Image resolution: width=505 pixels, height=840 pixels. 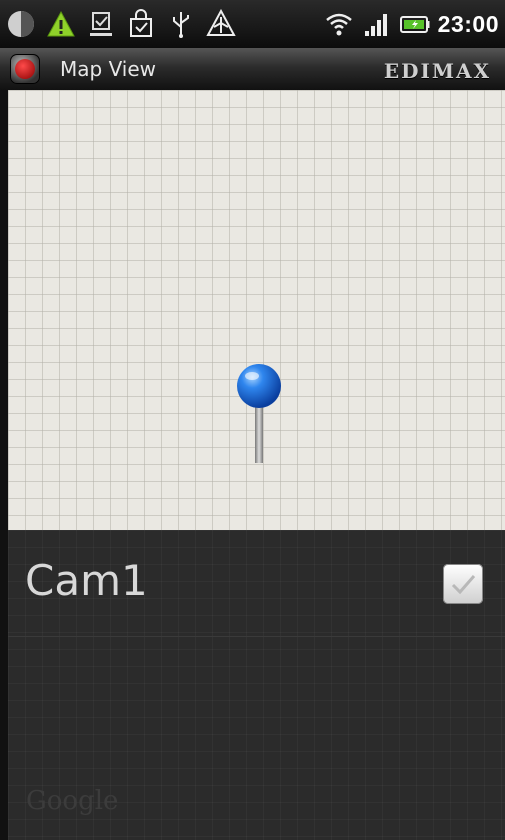 What do you see at coordinates (181, 24) in the screenshot?
I see `usb-icon` at bounding box center [181, 24].